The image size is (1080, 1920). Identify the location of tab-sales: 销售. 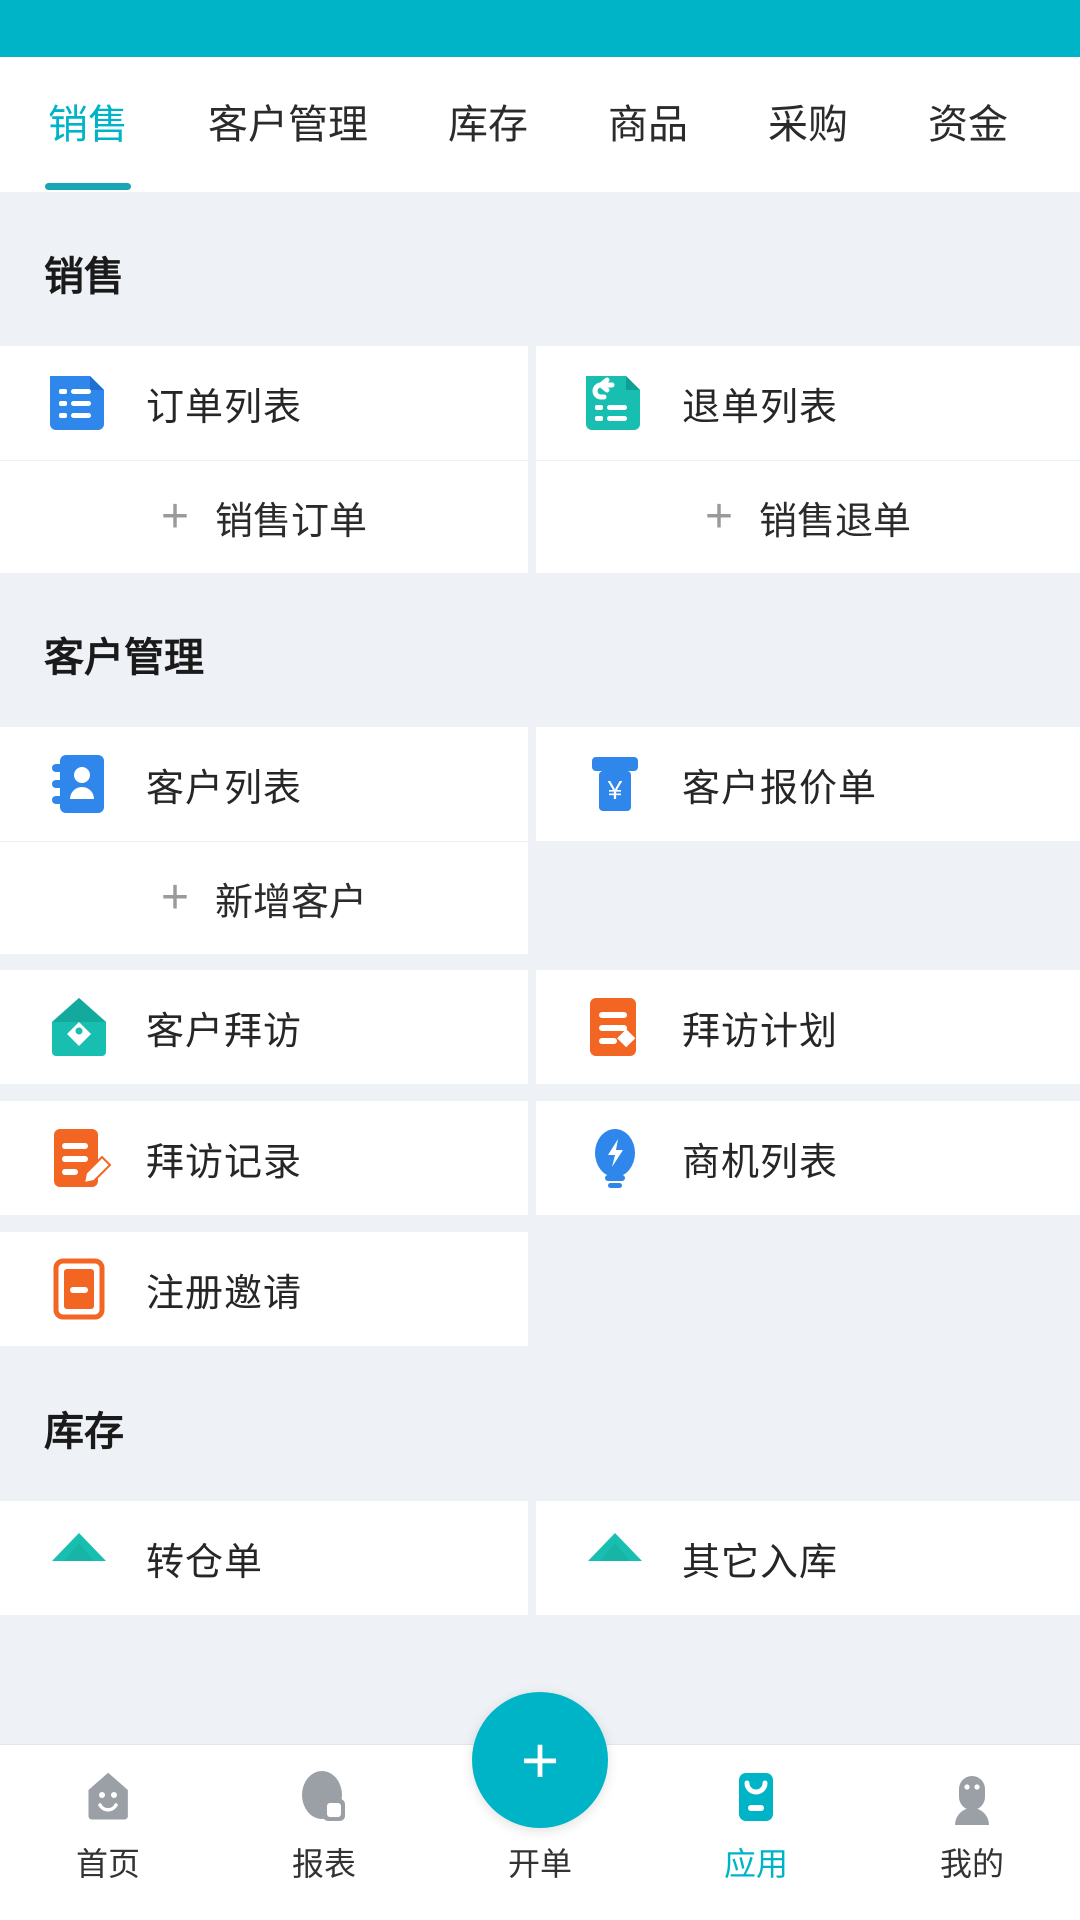
(88, 125).